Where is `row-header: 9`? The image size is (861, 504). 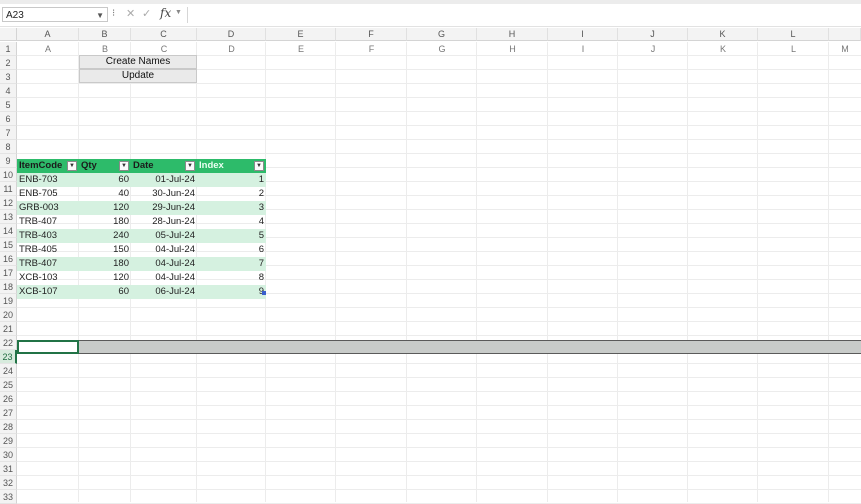
row-header: 9 is located at coordinates (8, 161).